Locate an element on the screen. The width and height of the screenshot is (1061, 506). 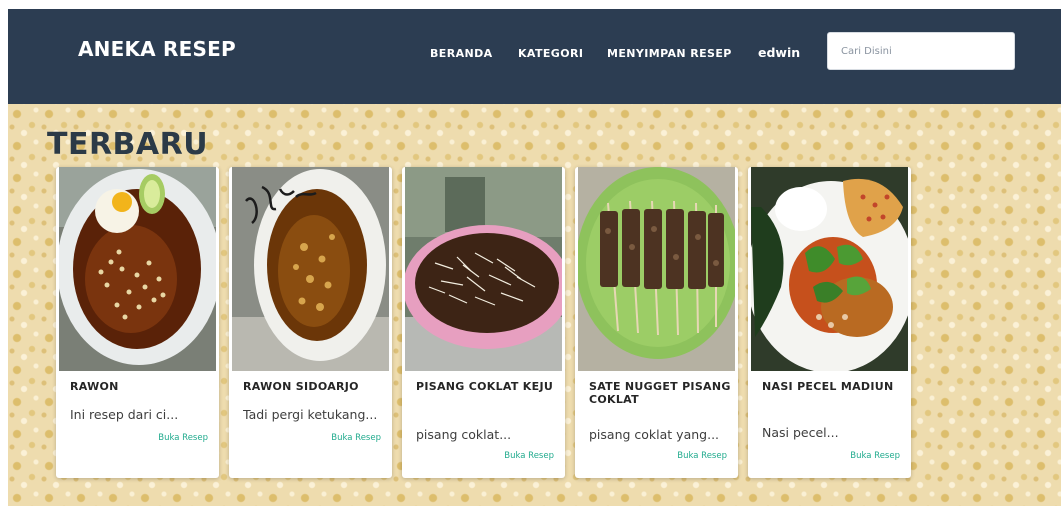
nav-link-beranda: BERANDA is located at coordinates (461, 53).